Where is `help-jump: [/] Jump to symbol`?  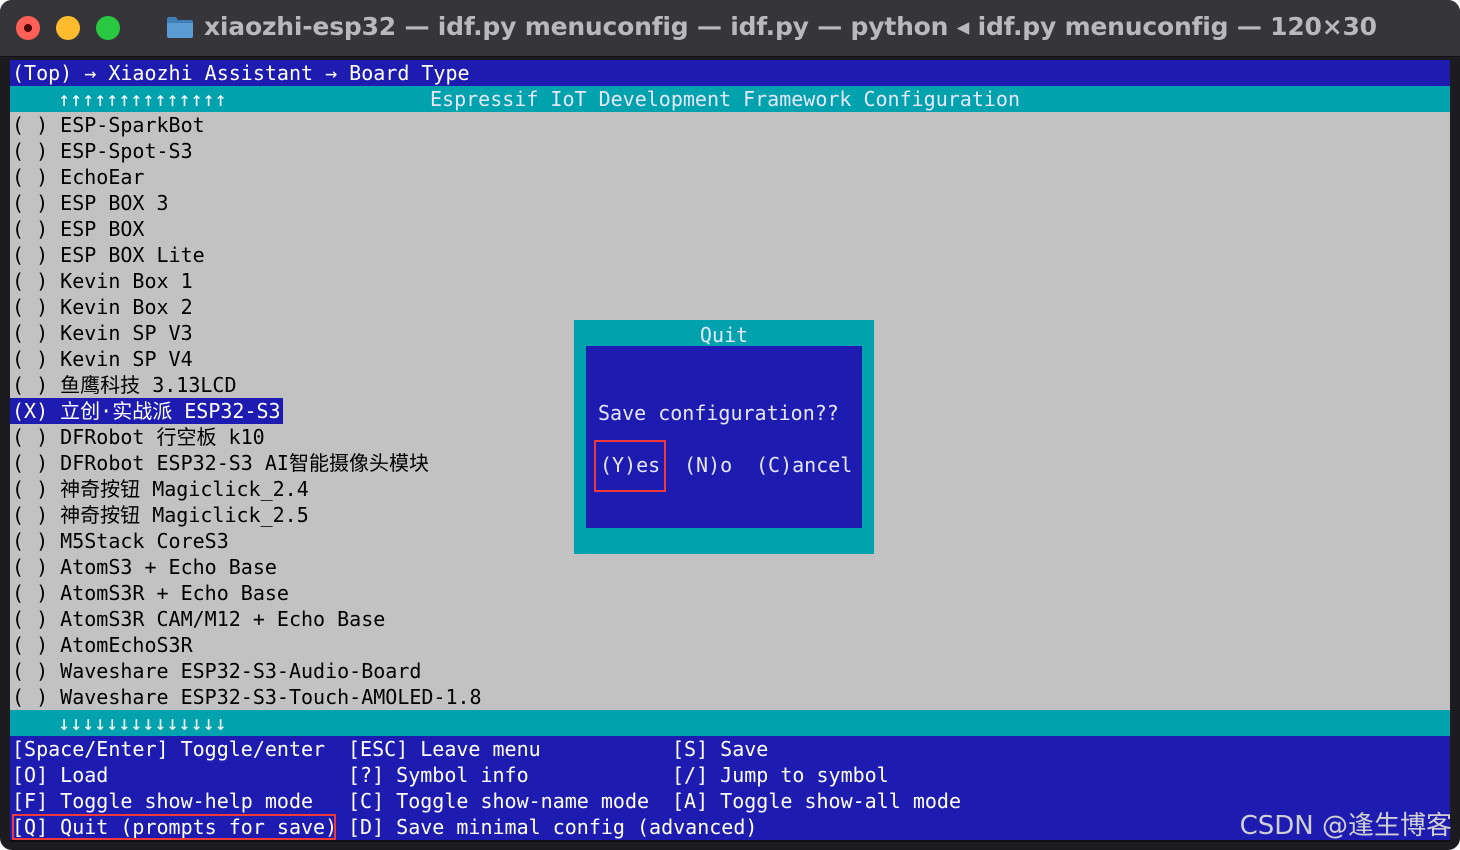
help-jump: [/] Jump to symbol is located at coordinates (780, 775).